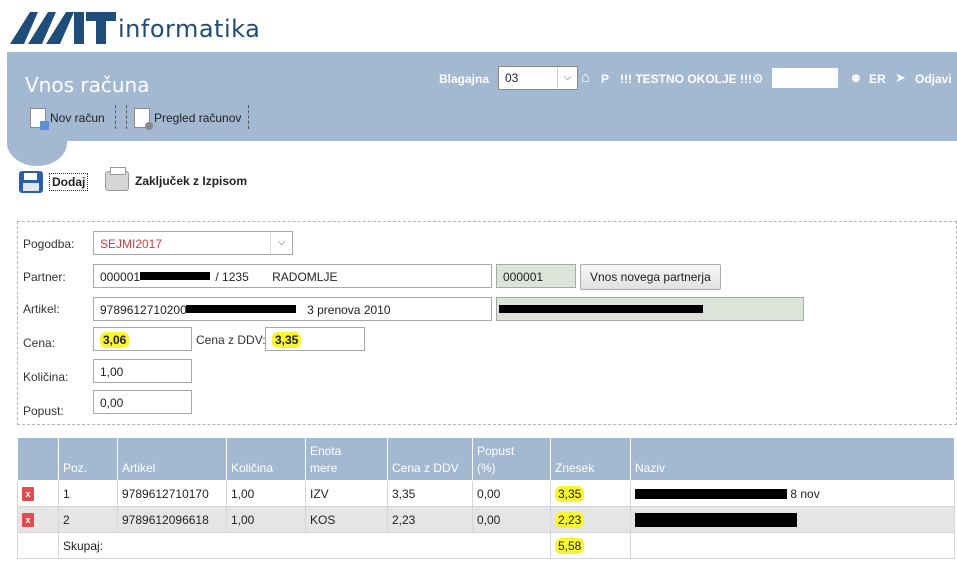 The height and width of the screenshot is (572, 957). What do you see at coordinates (77, 118) in the screenshot?
I see `new-invoice-label: Nov račun` at bounding box center [77, 118].